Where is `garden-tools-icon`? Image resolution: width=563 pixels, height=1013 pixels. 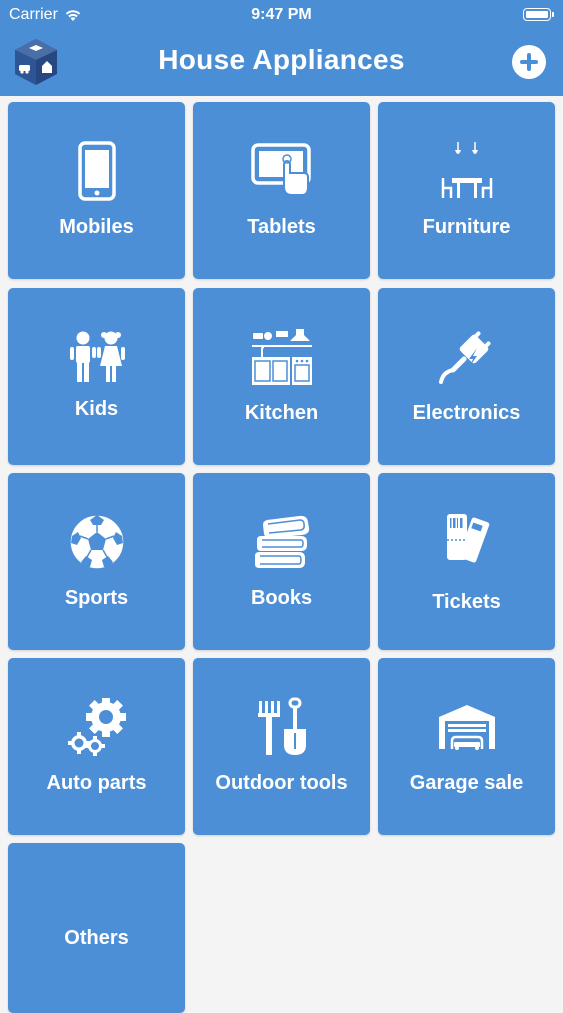 garden-tools-icon is located at coordinates (281, 726).